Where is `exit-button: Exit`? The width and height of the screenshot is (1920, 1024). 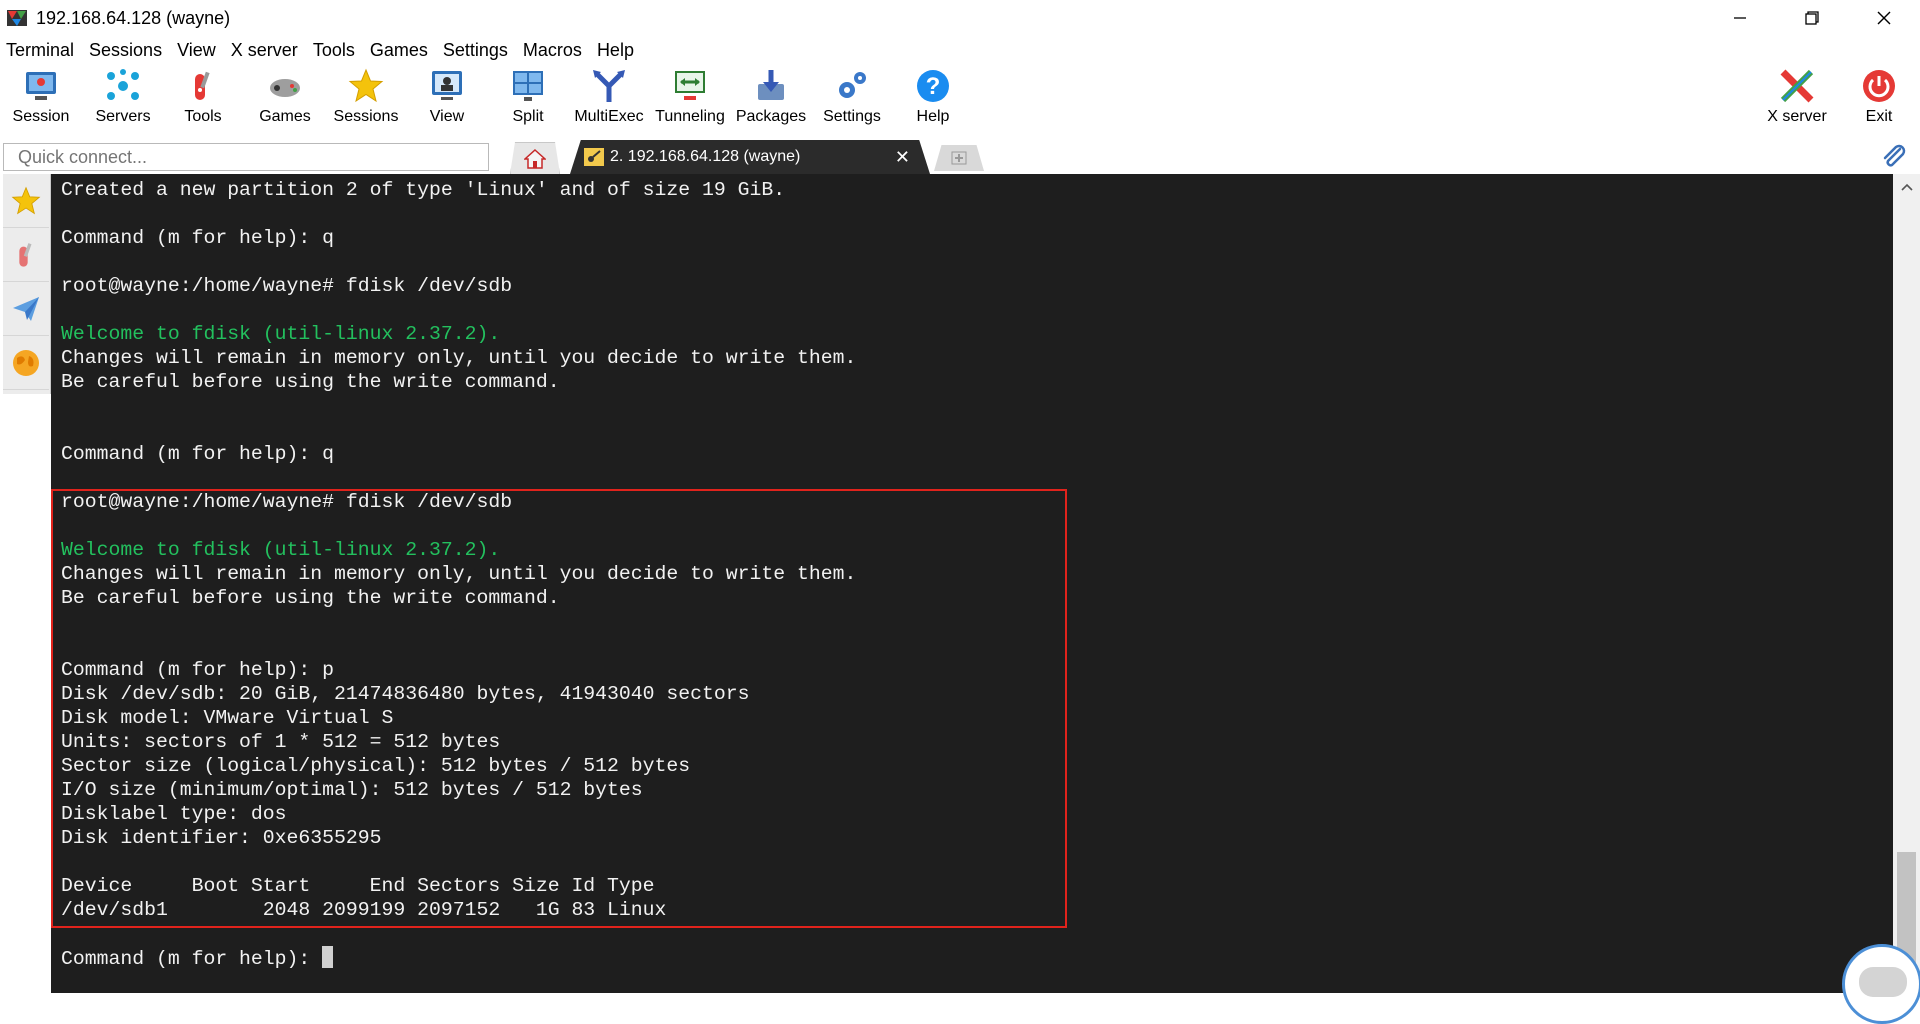 exit-button: Exit is located at coordinates (1879, 97).